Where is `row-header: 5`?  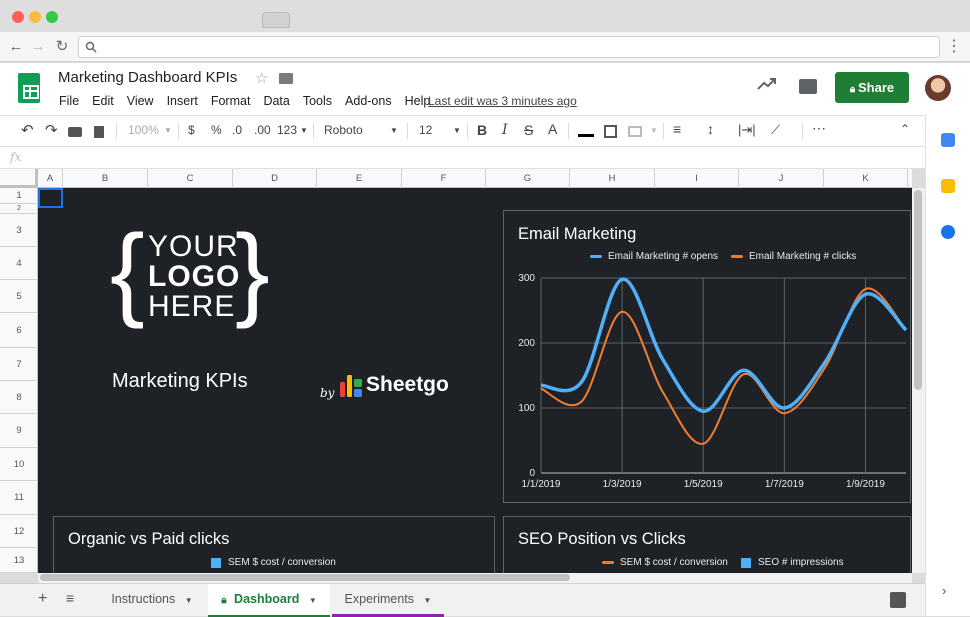
row-header: 5 is located at coordinates (19, 296).